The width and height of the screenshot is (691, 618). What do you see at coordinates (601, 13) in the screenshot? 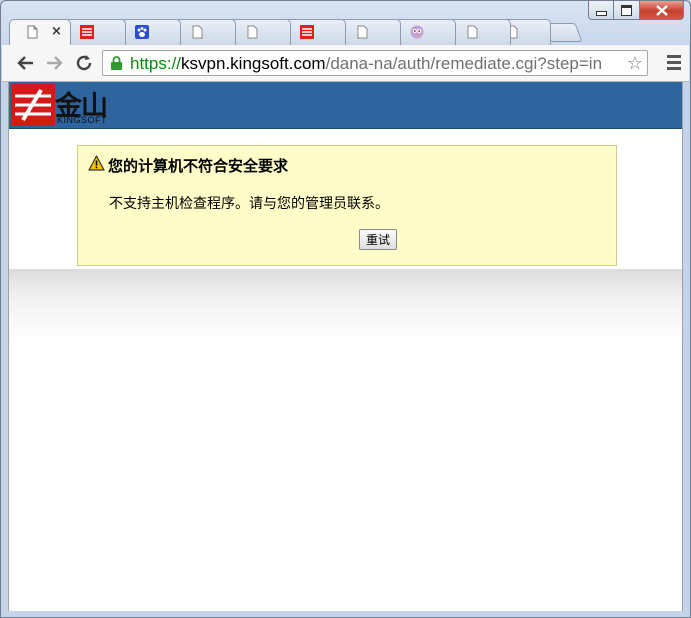
I see `minimize-icon` at bounding box center [601, 13].